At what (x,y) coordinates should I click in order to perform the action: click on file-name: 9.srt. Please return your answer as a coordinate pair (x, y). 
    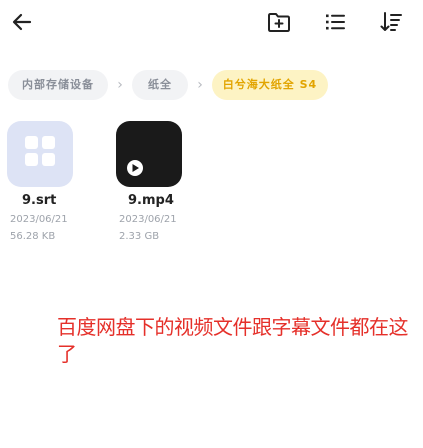
    Looking at the image, I should click on (39, 200).